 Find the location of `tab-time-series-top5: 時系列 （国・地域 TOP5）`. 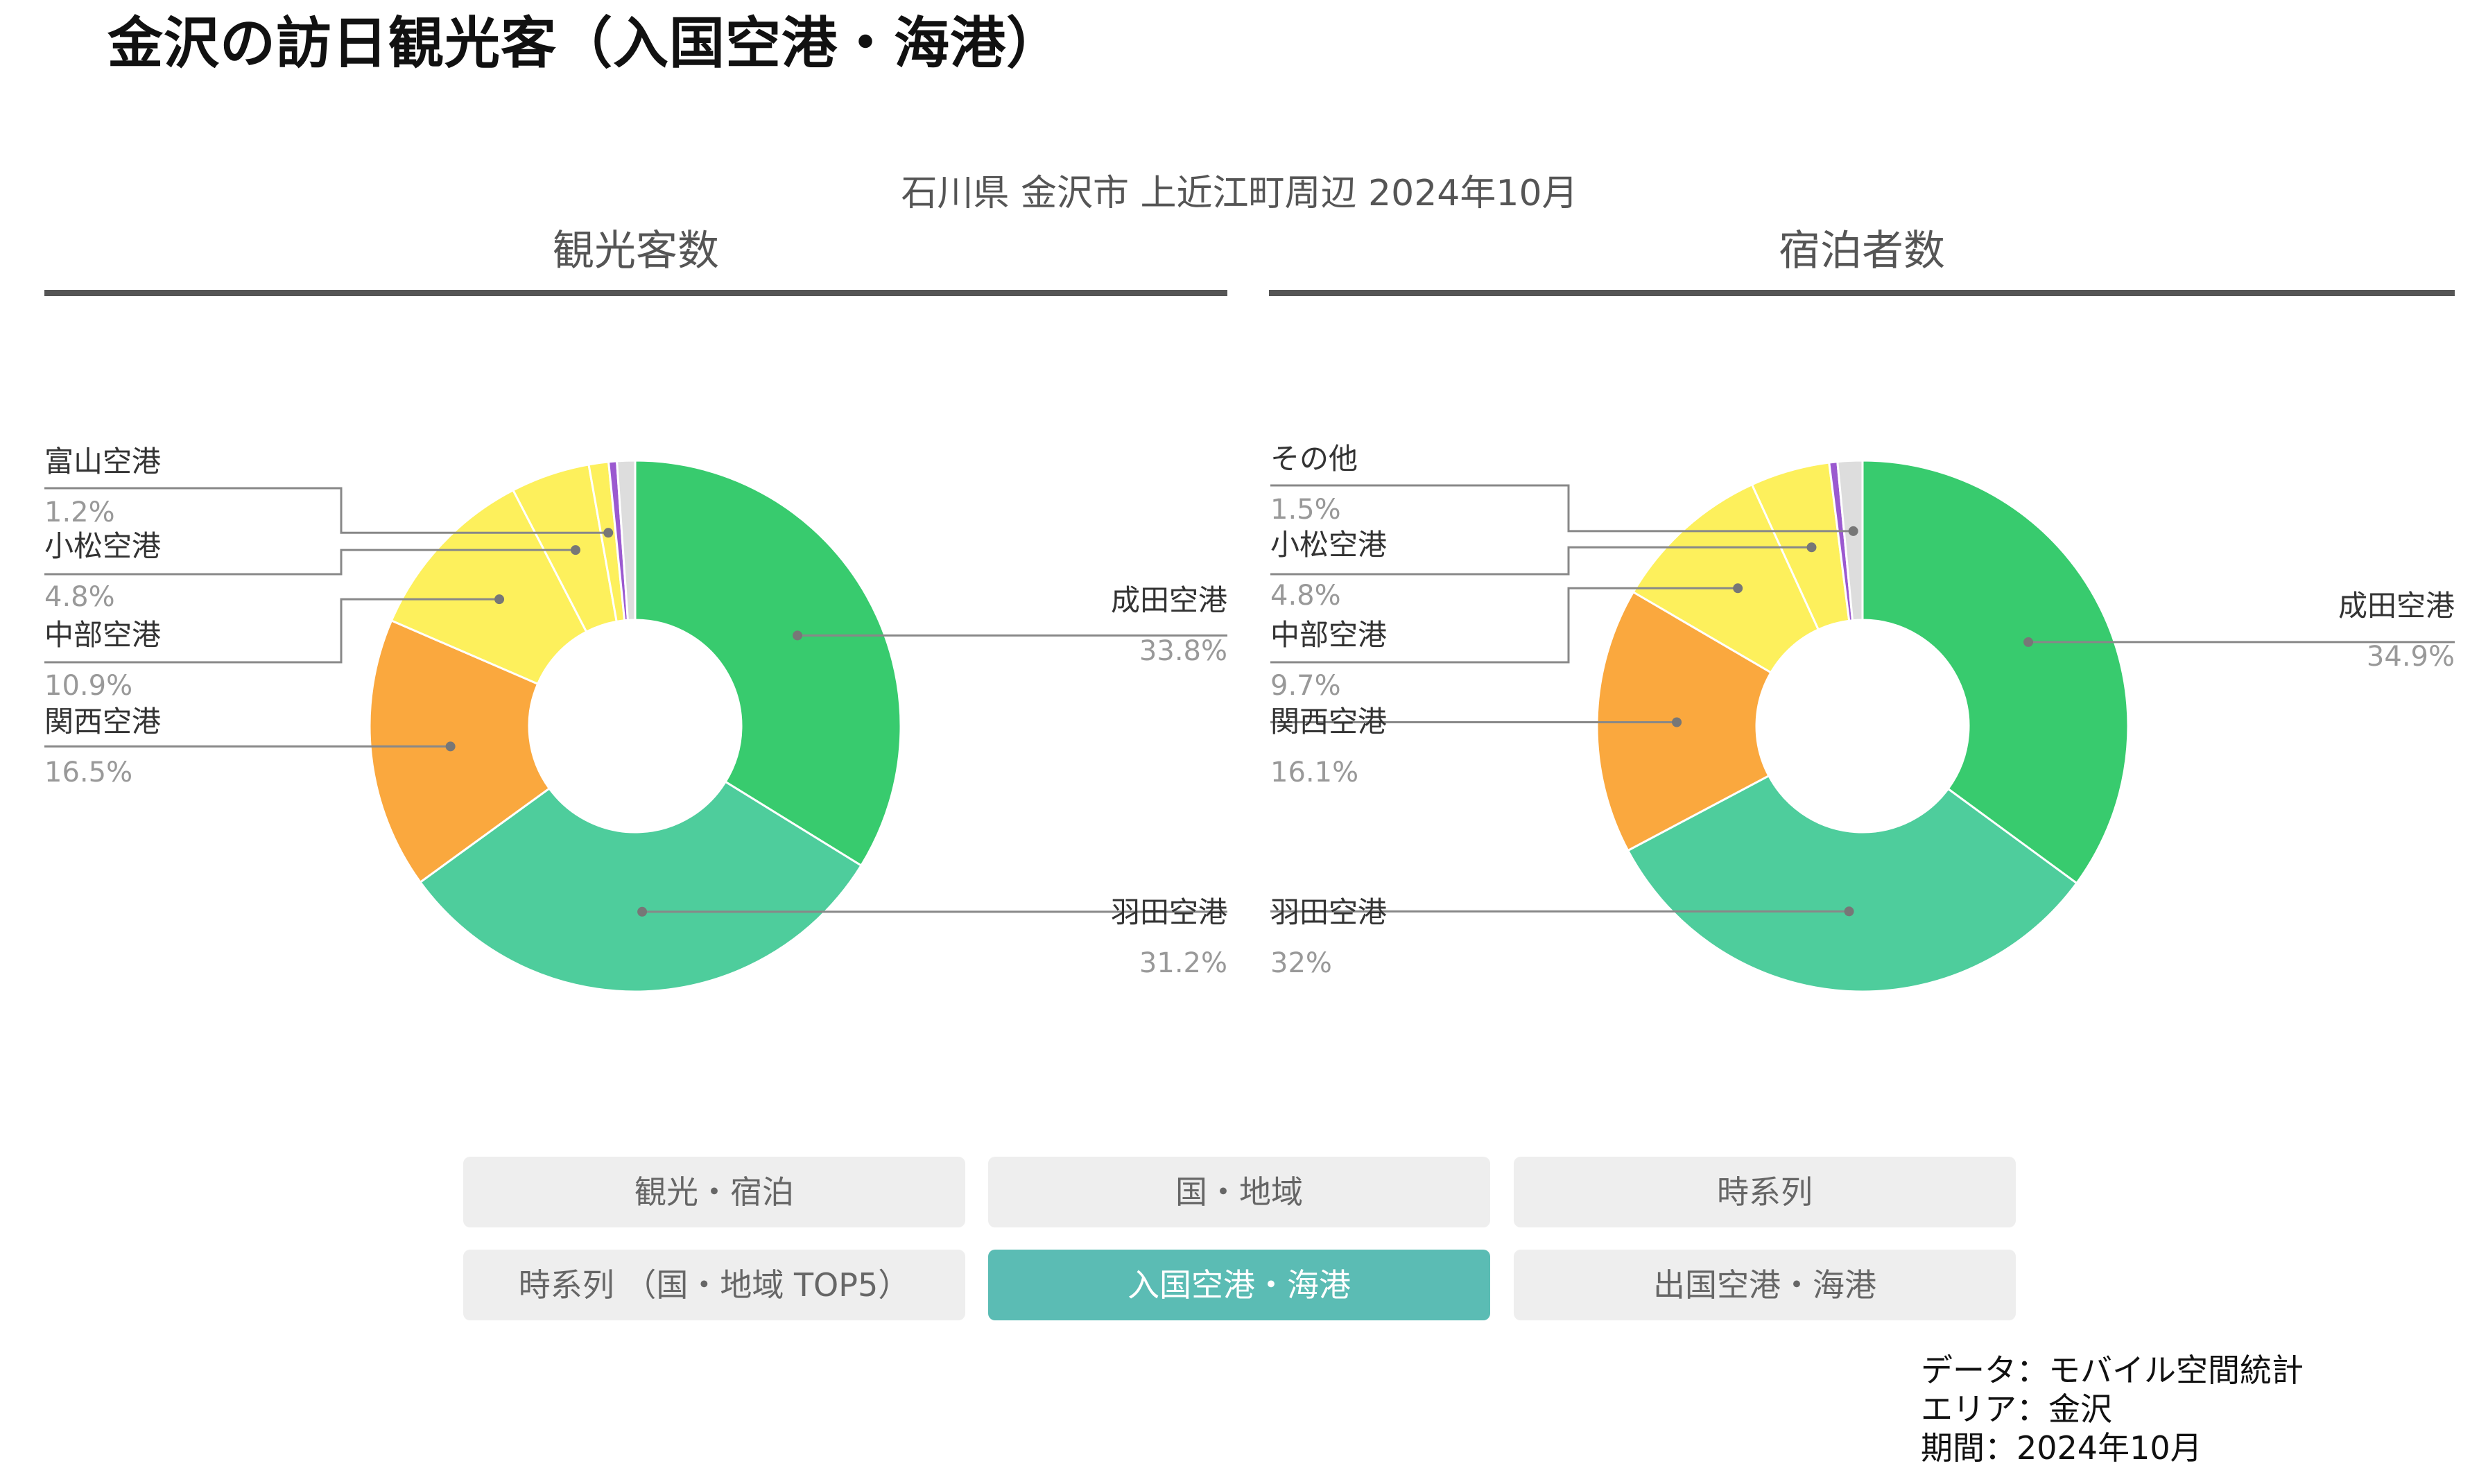

tab-time-series-top5: 時系列 （国・地域 TOP5） is located at coordinates (714, 1285).